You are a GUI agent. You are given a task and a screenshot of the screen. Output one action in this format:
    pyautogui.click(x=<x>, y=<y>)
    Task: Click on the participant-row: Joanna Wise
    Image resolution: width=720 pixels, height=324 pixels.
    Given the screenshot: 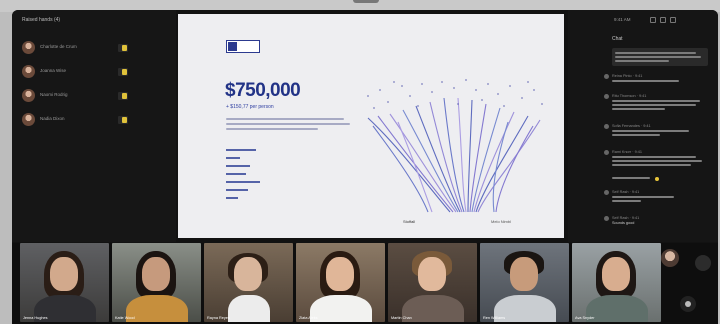 What is the action you would take?
    pyautogui.click(x=82, y=72)
    